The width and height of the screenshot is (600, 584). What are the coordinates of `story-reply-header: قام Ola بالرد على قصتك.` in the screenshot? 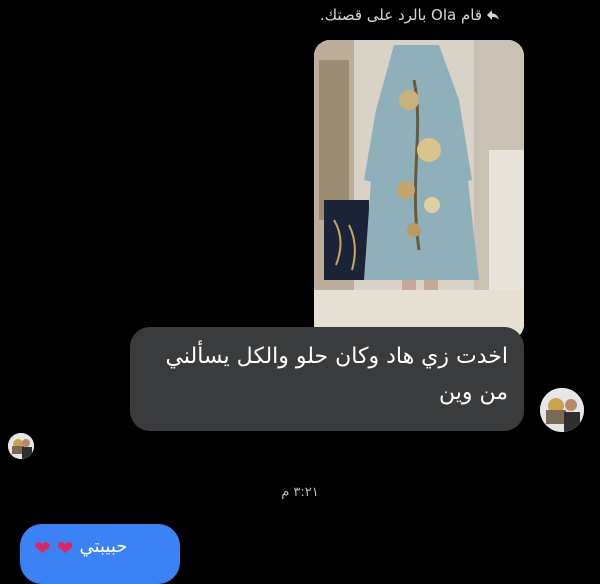 It's located at (410, 15).